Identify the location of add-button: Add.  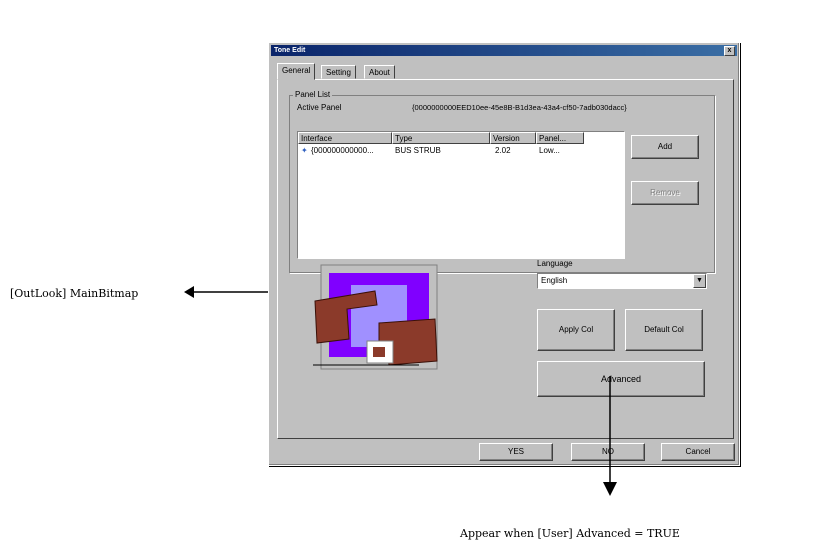
(665, 147).